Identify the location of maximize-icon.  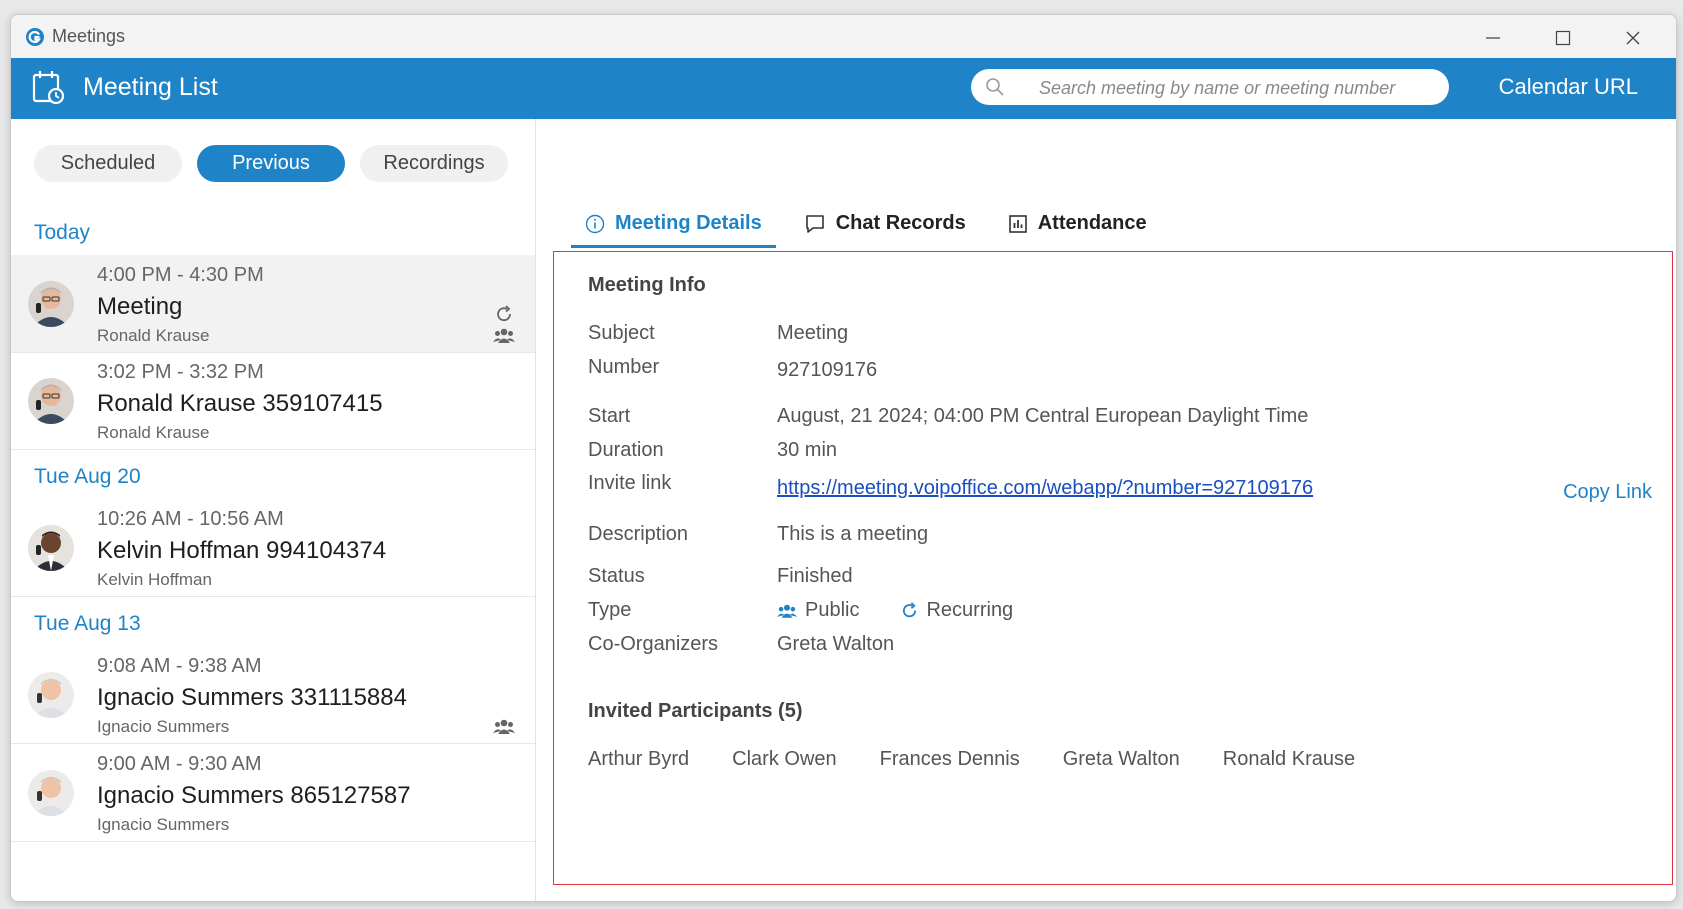
(1563, 38).